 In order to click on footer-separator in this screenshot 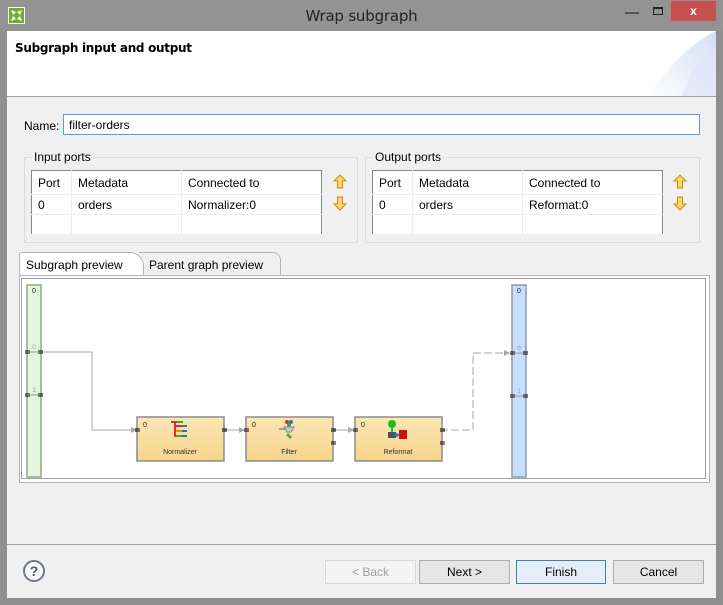, I will do `click(361, 544)`.